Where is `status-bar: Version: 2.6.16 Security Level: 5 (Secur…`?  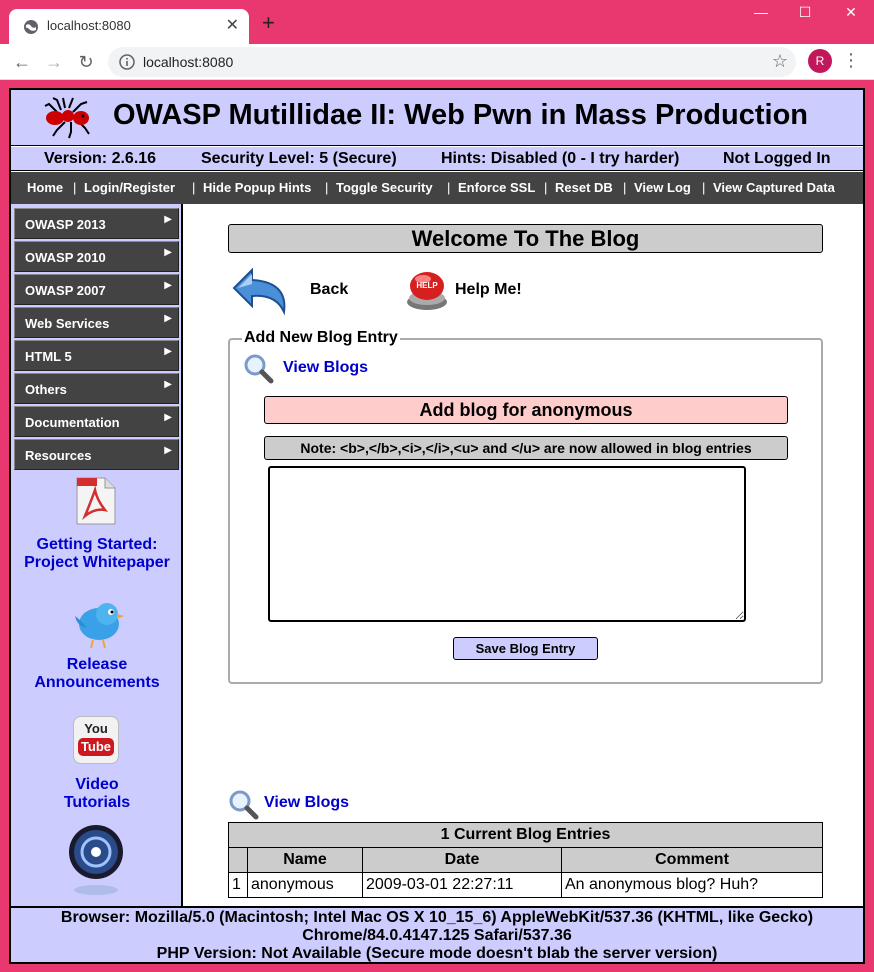
status-bar: Version: 2.6.16 Security Level: 5 (Secur… is located at coordinates (437, 159).